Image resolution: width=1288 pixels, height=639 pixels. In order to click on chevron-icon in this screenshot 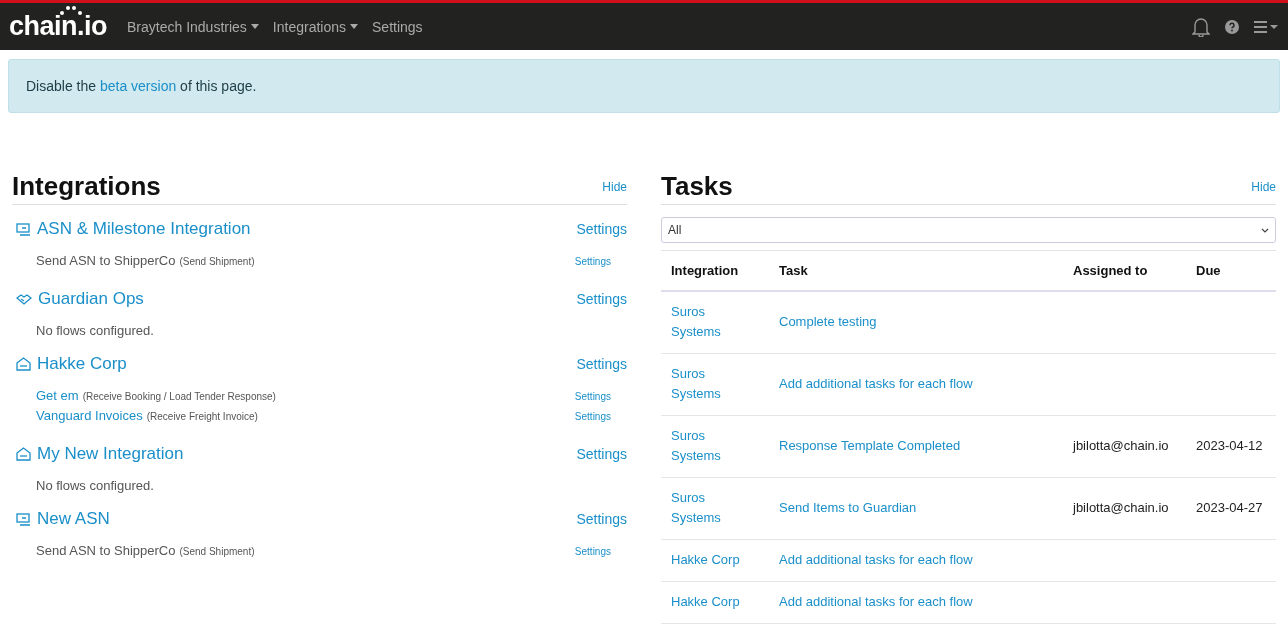, I will do `click(1265, 230)`.